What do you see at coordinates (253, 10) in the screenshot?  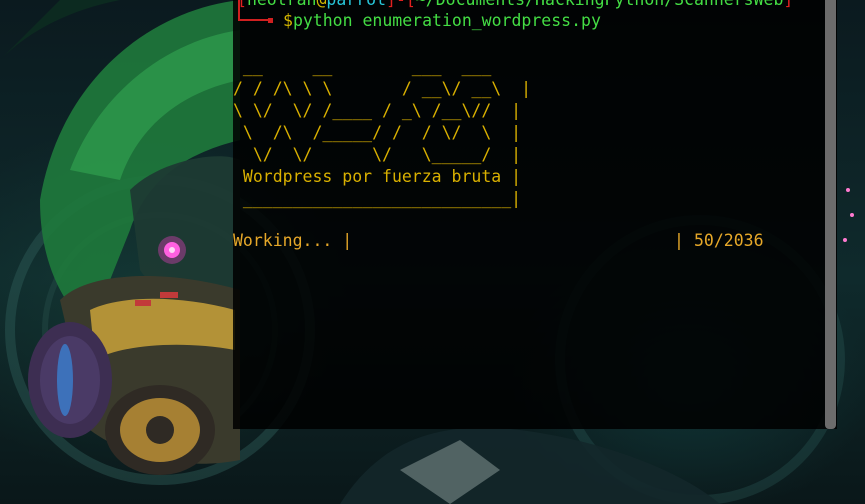 I see `prompt-connector-icon` at bounding box center [253, 10].